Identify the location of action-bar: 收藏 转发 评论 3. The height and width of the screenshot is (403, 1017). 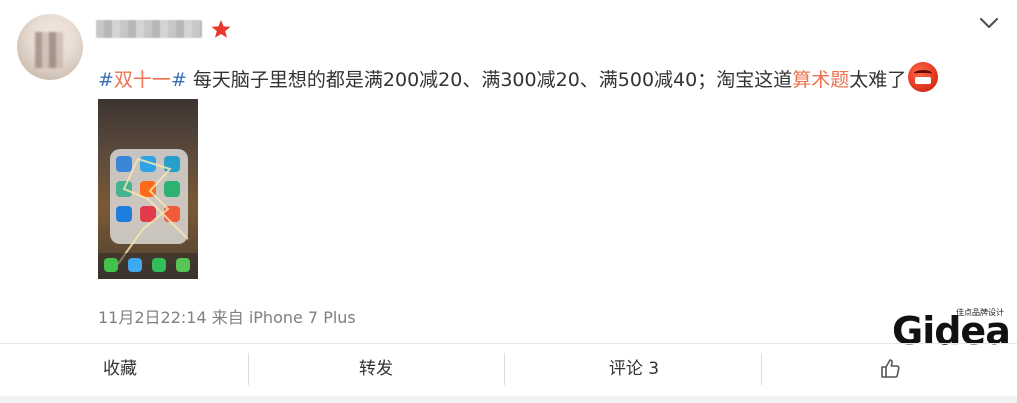
(508, 370).